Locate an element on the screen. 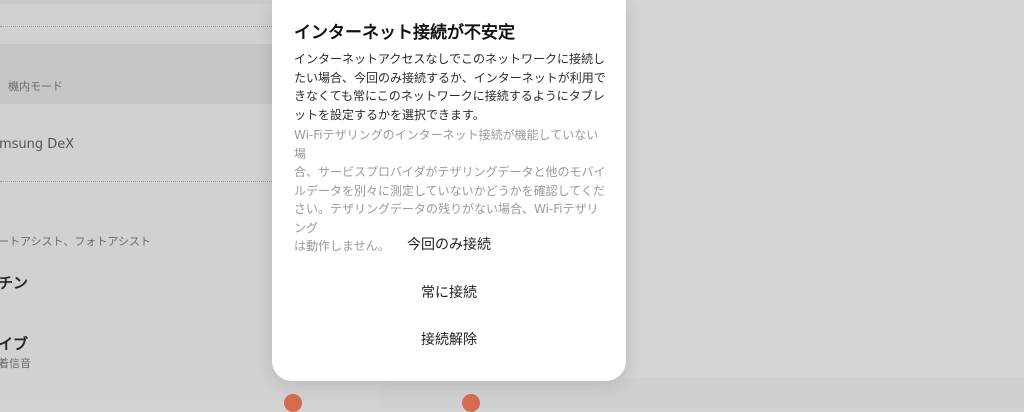 The width and height of the screenshot is (1024, 412). always-connect-button: 常に接続 is located at coordinates (449, 293).